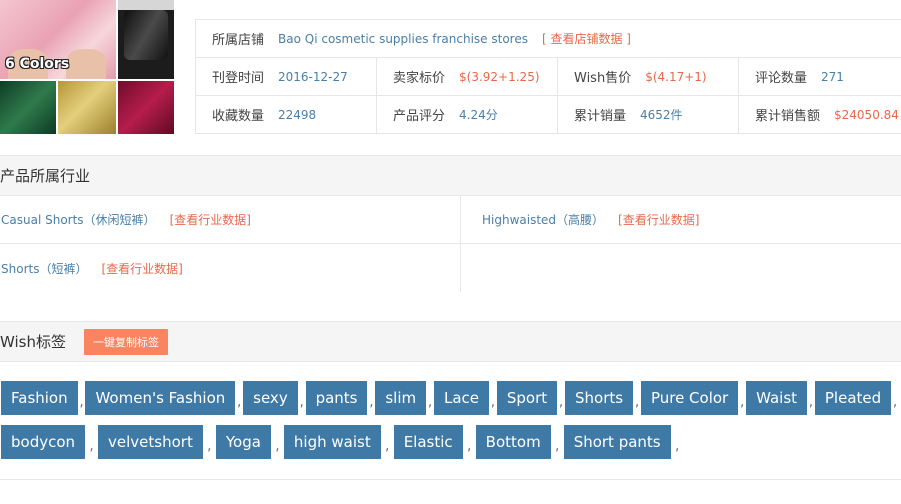 This screenshot has width=901, height=504. What do you see at coordinates (230, 268) in the screenshot?
I see `industry-item-shorts: Shorts（短裤） [查看行业数据]` at bounding box center [230, 268].